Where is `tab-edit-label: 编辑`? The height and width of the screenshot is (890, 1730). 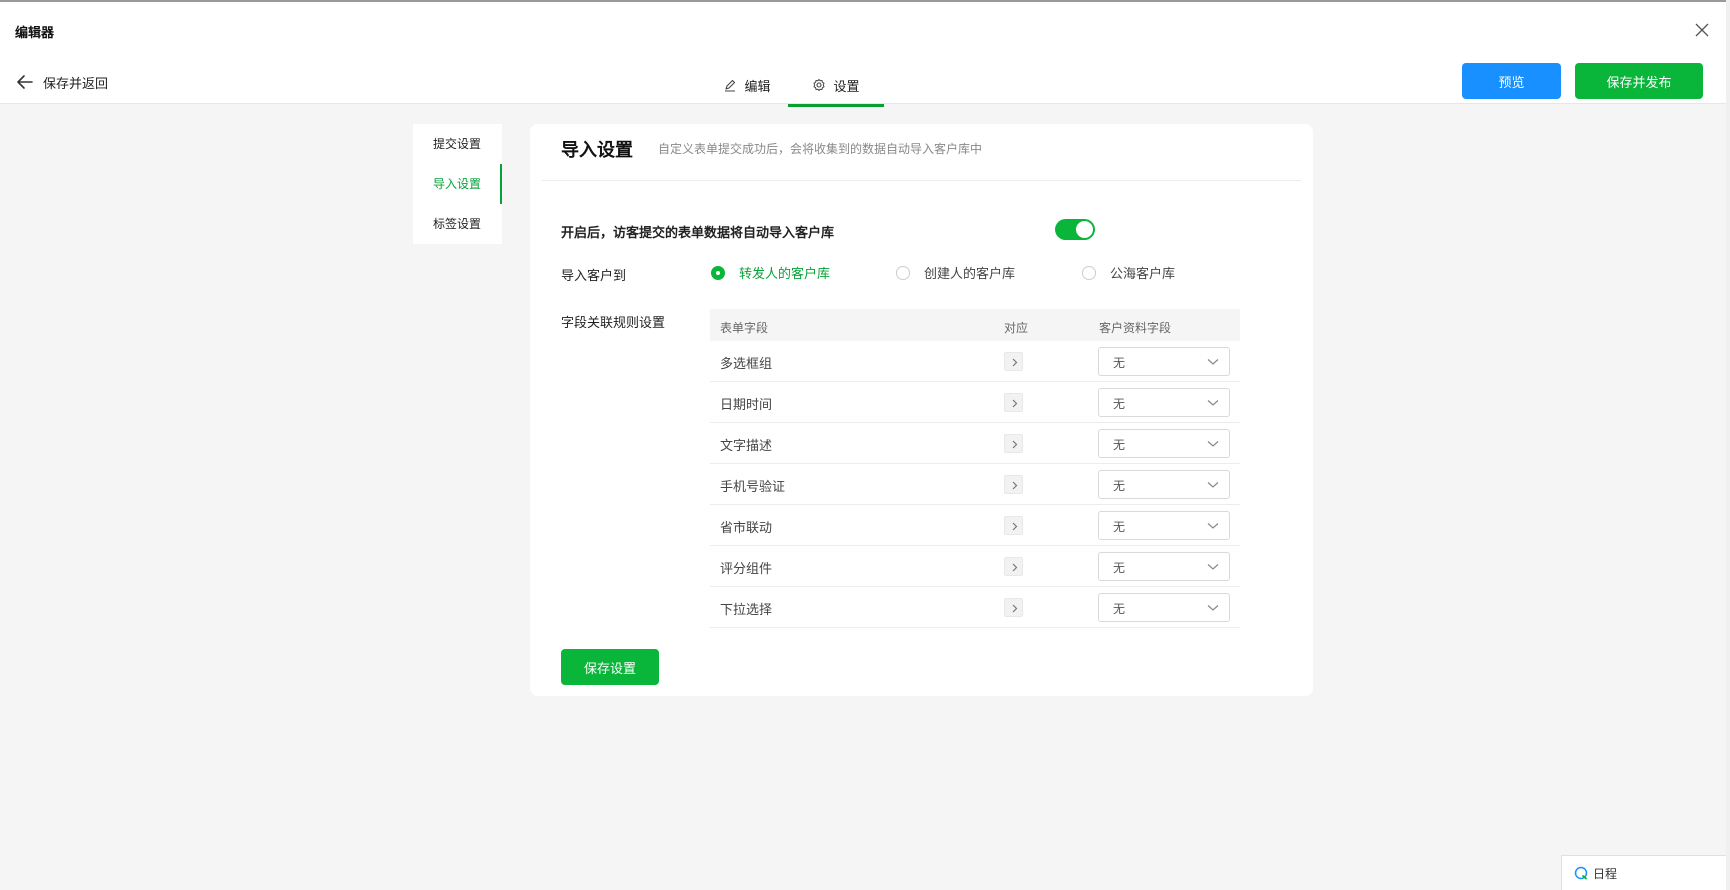
tab-edit-label: 编辑 is located at coordinates (757, 87).